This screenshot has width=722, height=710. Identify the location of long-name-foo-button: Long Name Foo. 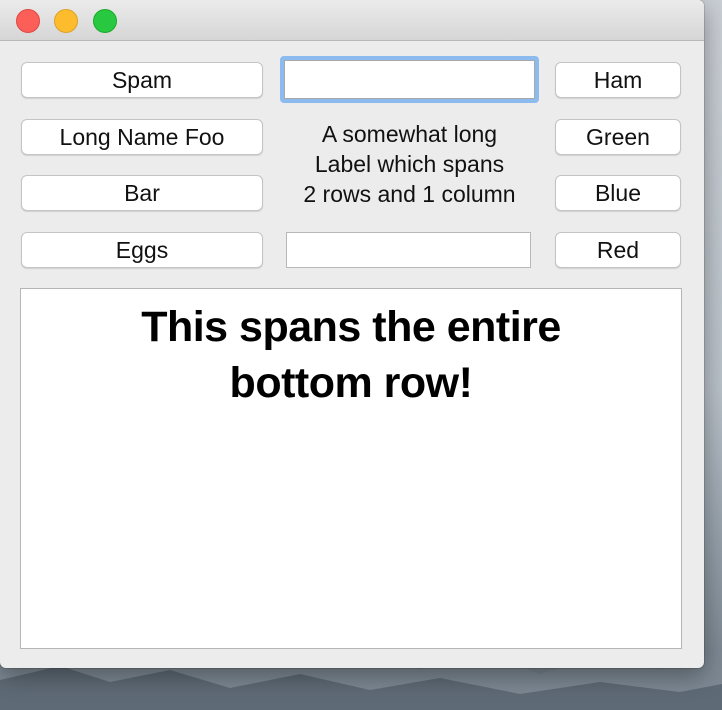
(142, 137).